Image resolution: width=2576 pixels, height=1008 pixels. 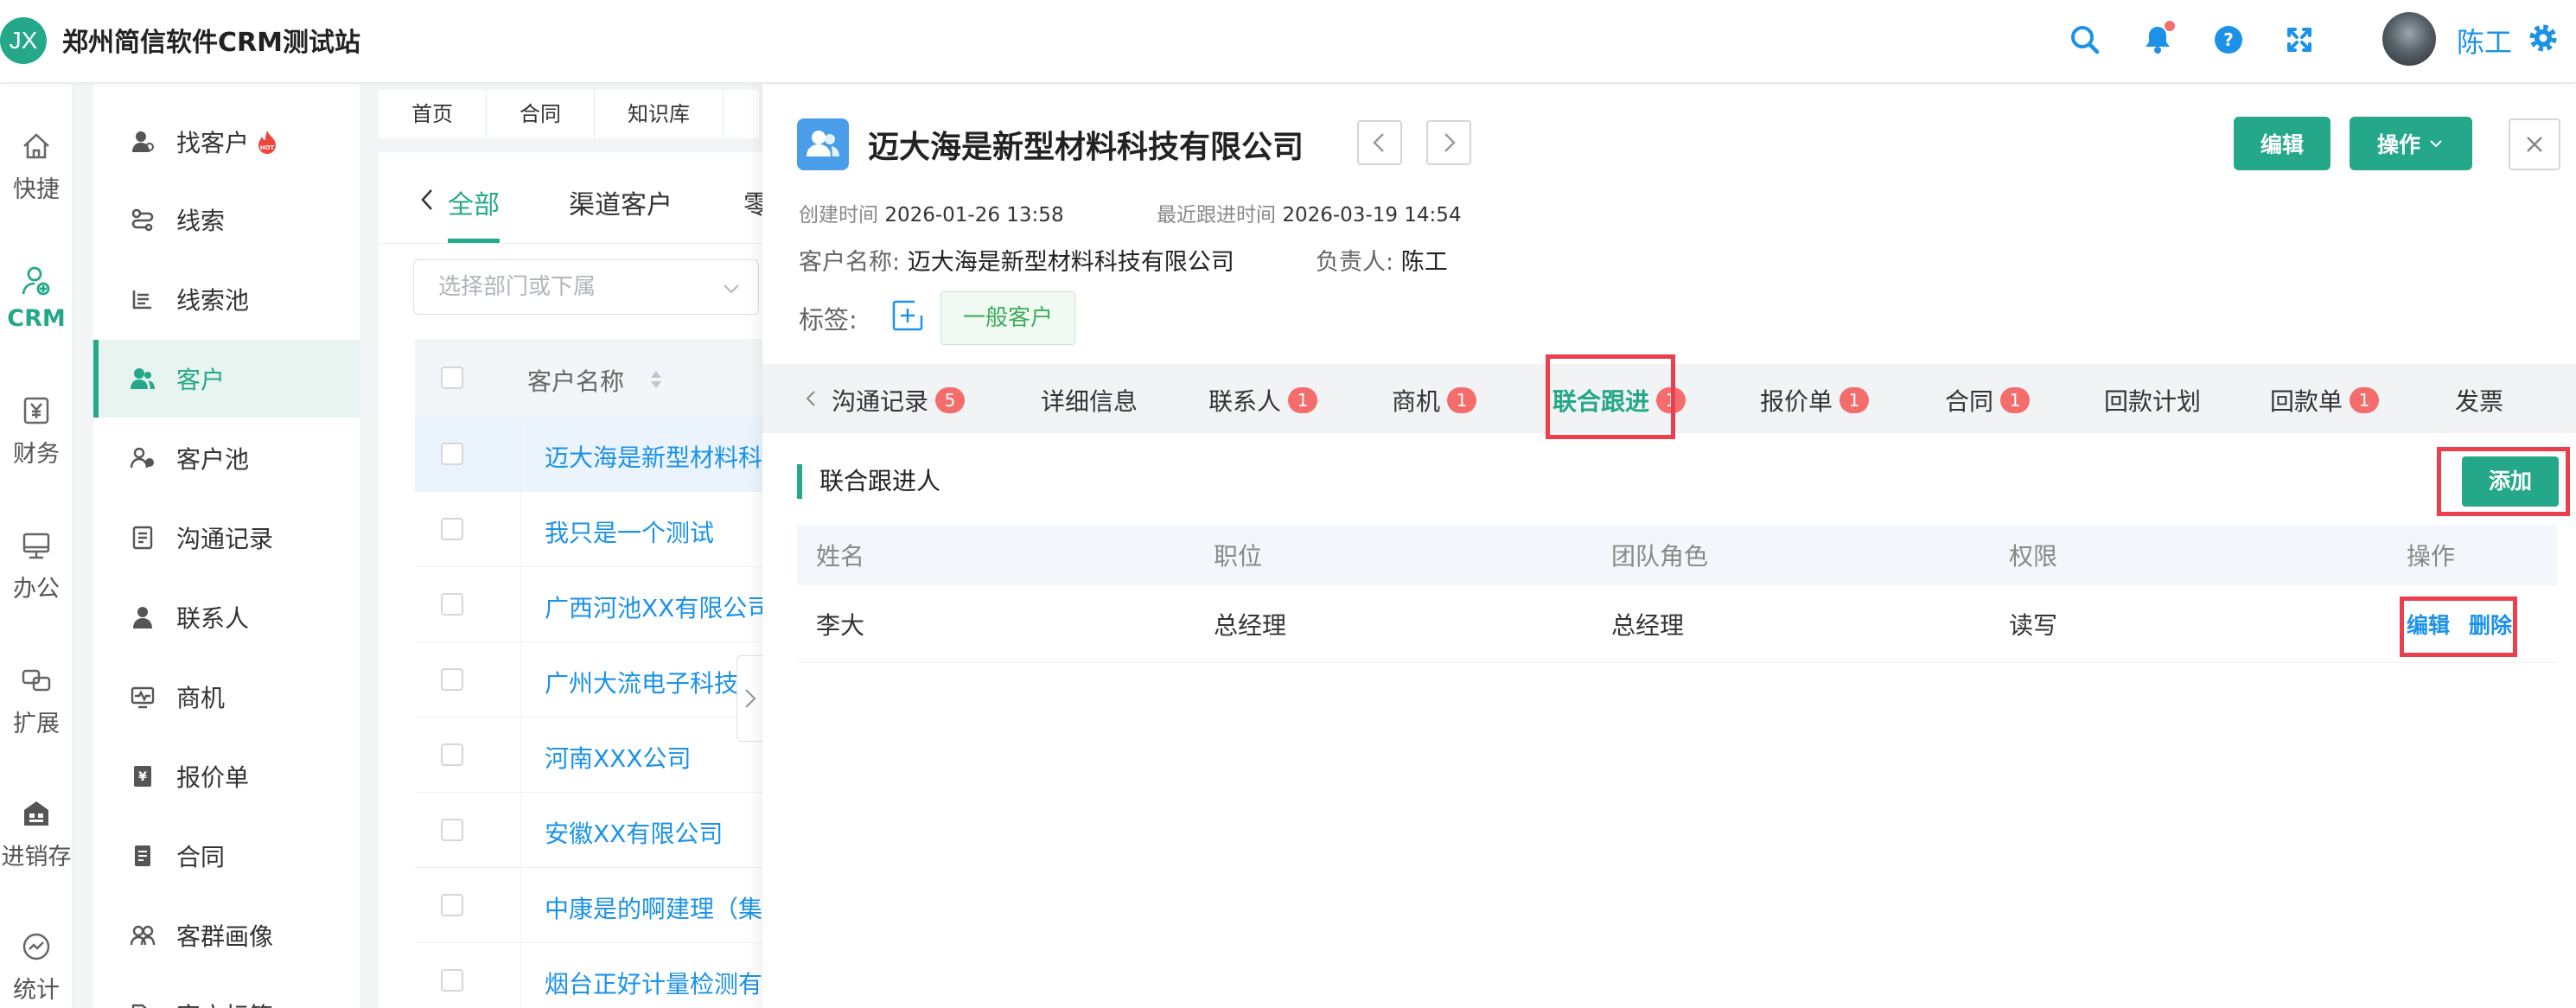 What do you see at coordinates (2510, 481) in the screenshot?
I see `add-joint-follower-button: 添加` at bounding box center [2510, 481].